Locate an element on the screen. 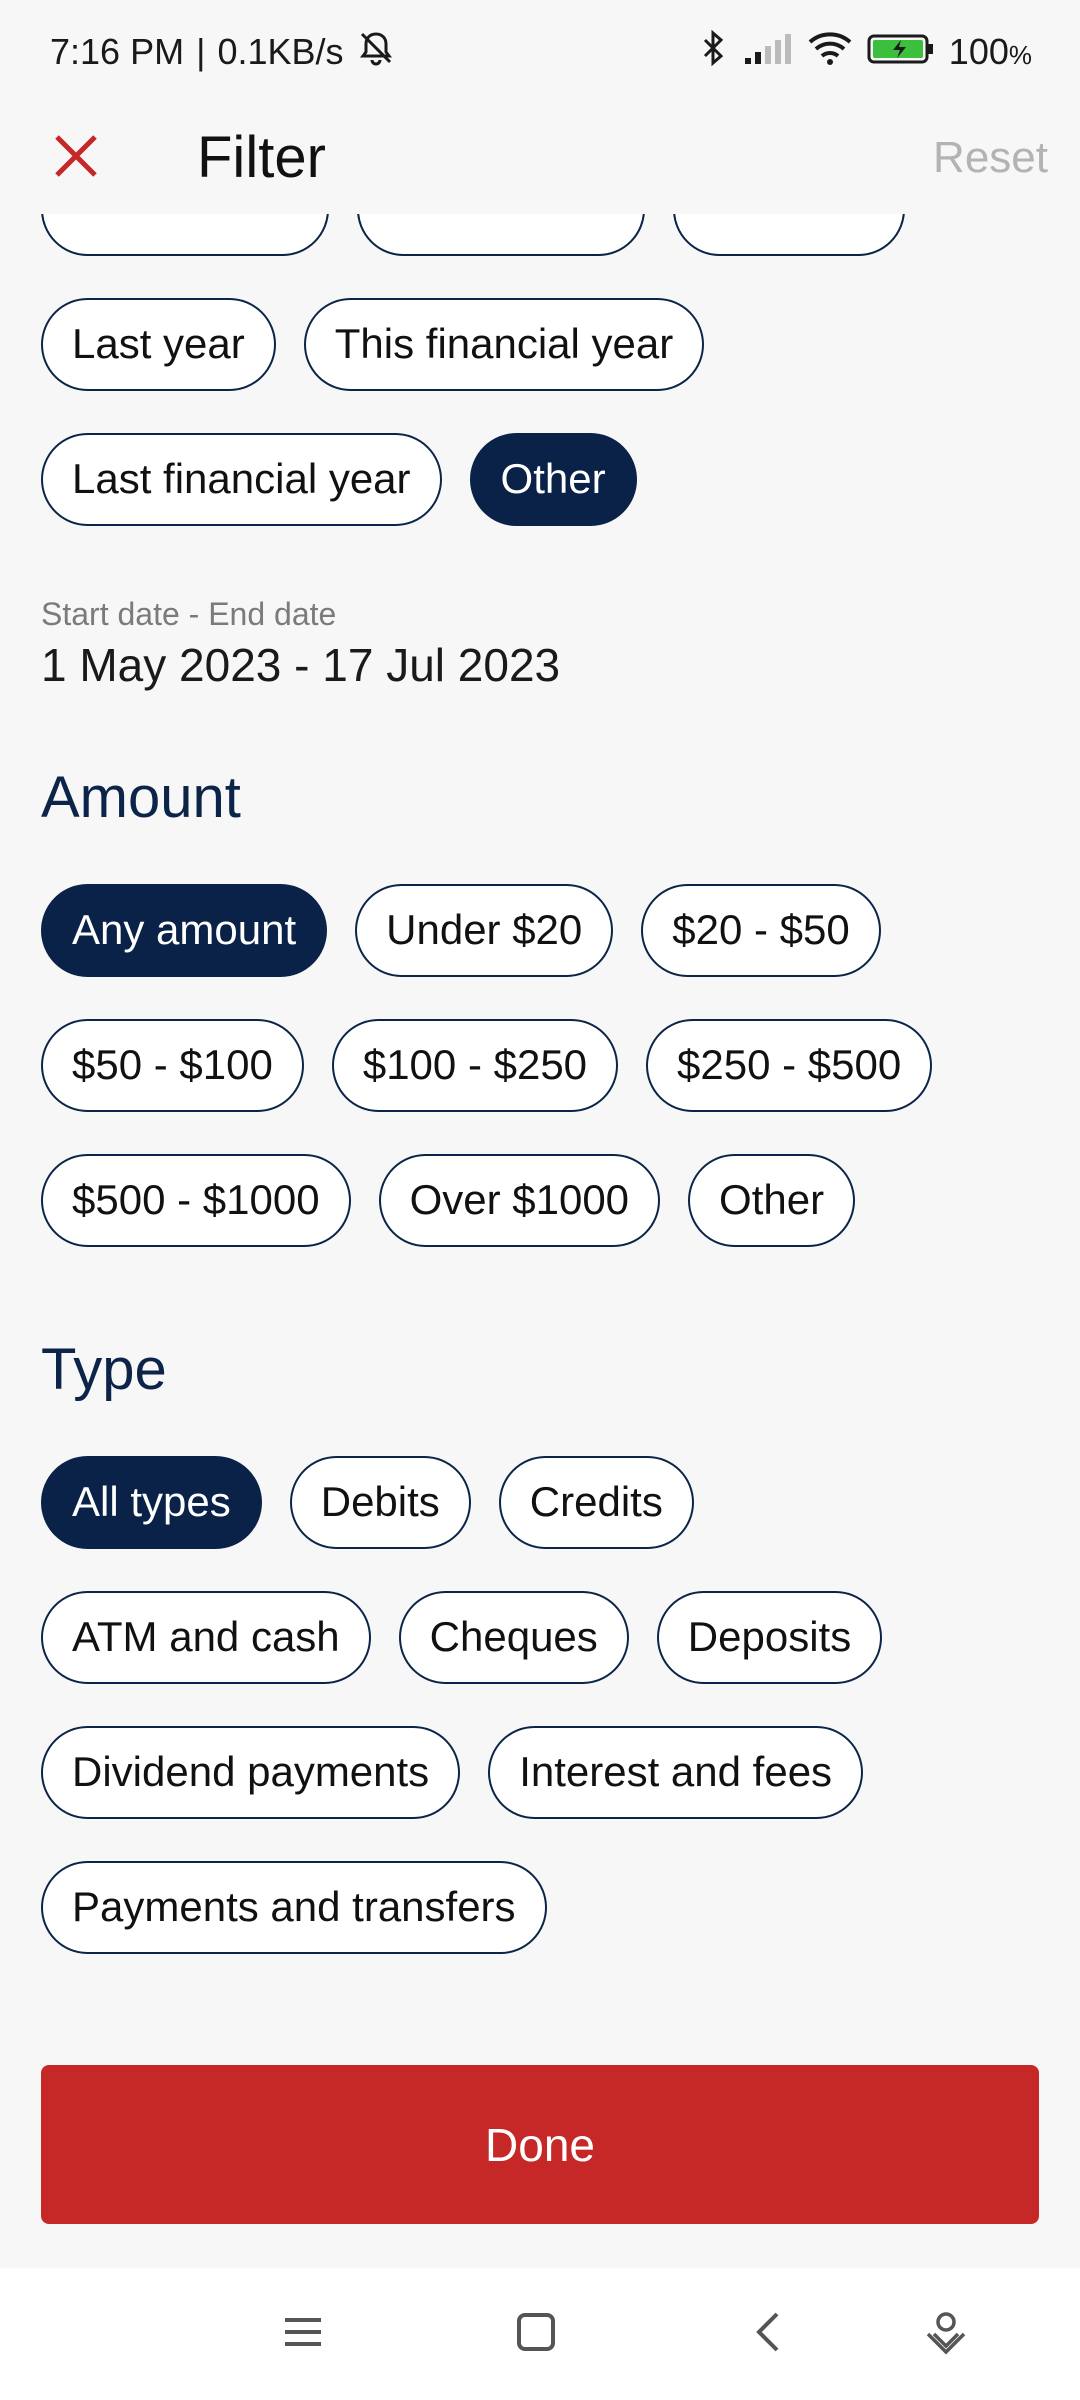 The image size is (1080, 2400). assistant-icon is located at coordinates (946, 2334).